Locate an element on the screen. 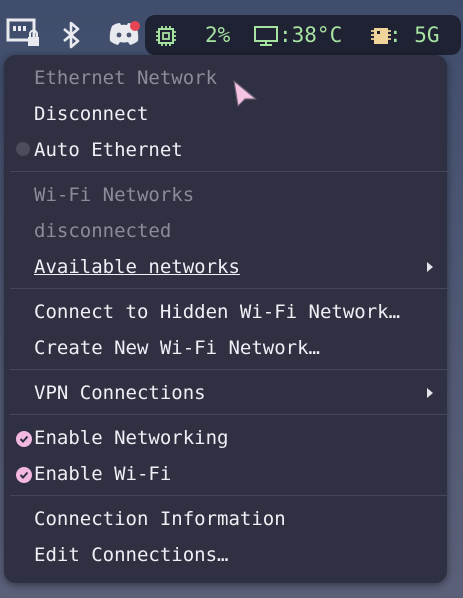  wifi-status-label: disconnected is located at coordinates (103, 231).